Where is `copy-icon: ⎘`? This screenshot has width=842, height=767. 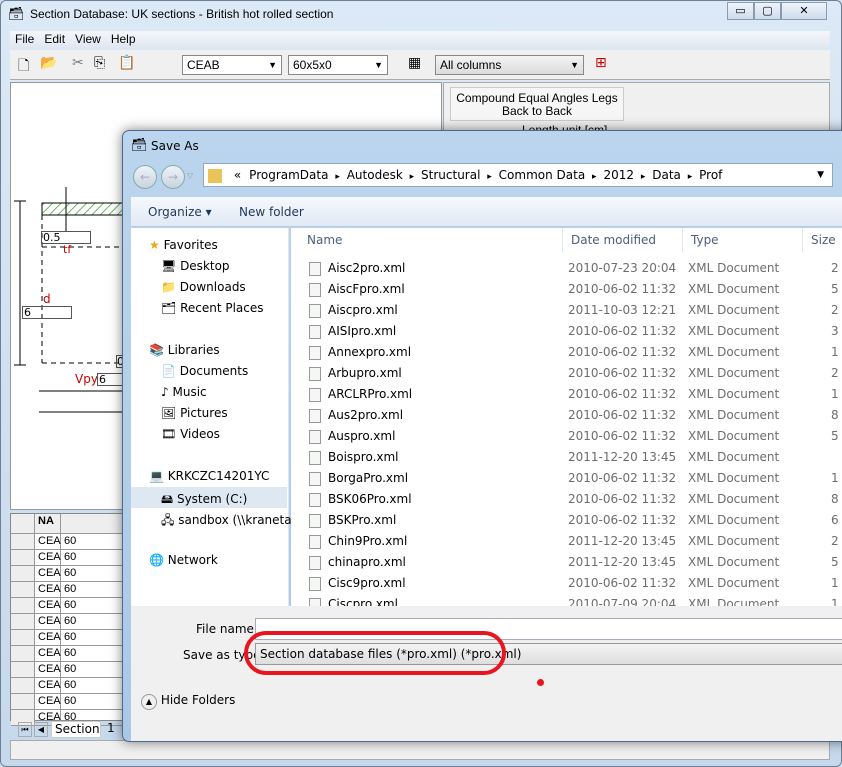 copy-icon: ⎘ is located at coordinates (99, 63).